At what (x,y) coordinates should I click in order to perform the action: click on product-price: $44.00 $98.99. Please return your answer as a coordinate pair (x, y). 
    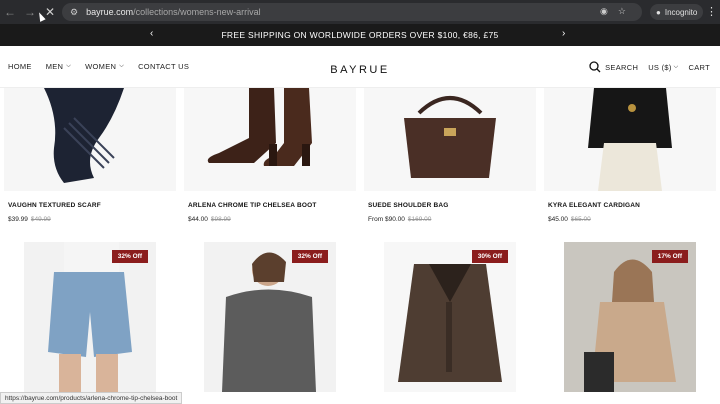
    Looking at the image, I should click on (209, 219).